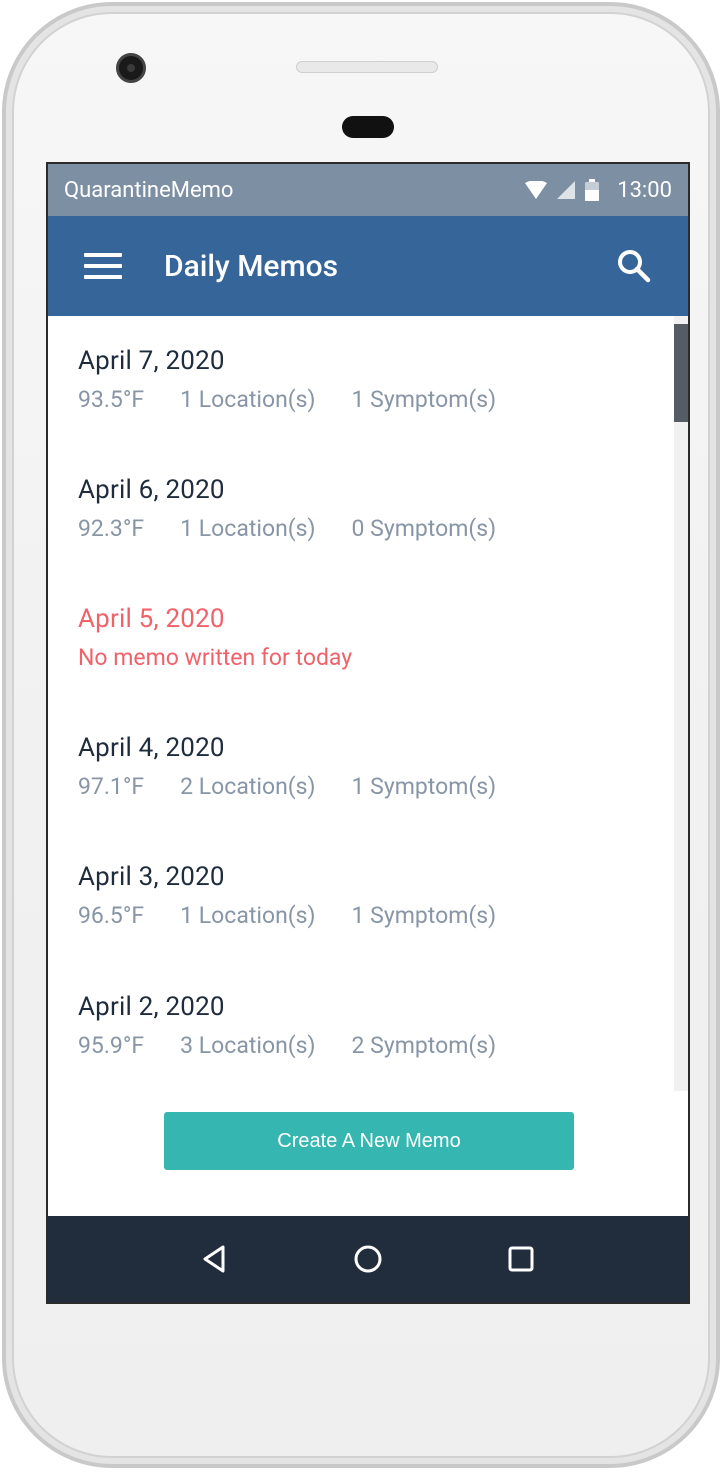  What do you see at coordinates (566, 190) in the screenshot?
I see `signal-icon` at bounding box center [566, 190].